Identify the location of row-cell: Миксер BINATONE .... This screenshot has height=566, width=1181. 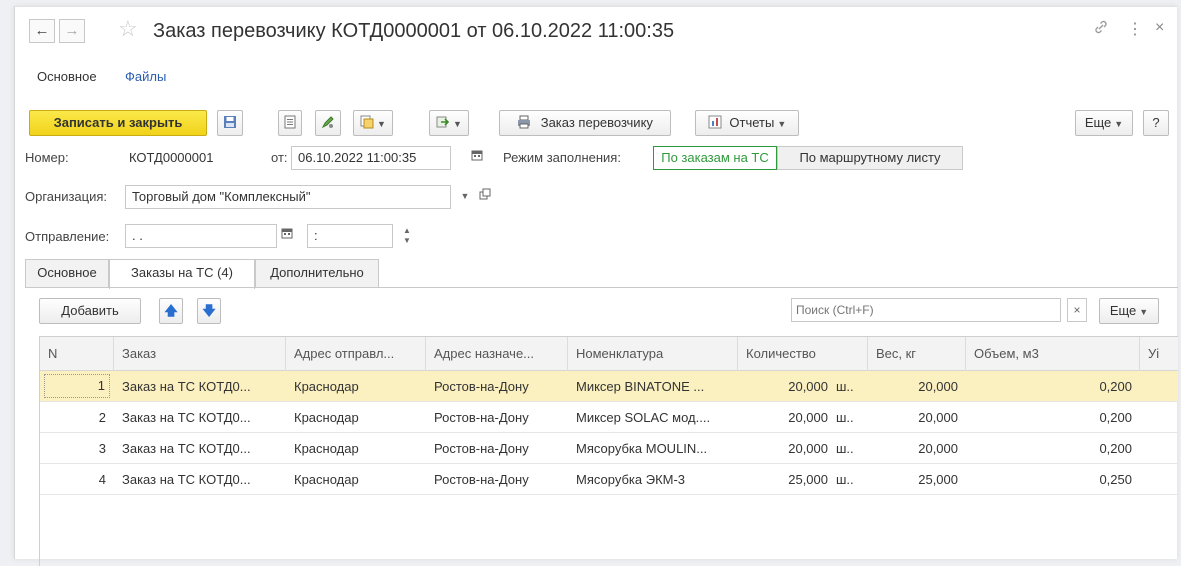
(640, 386).